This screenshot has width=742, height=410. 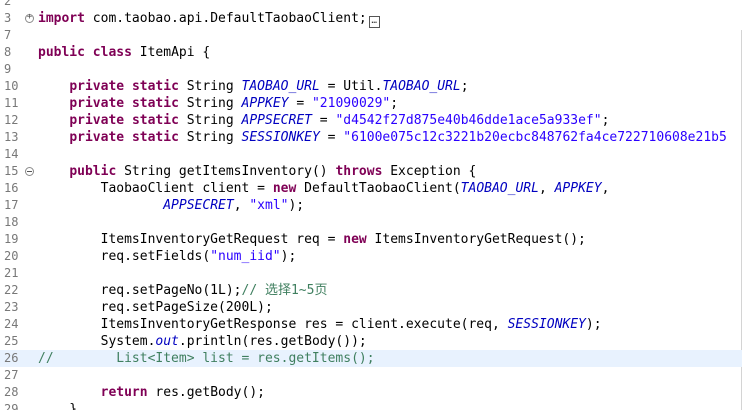 What do you see at coordinates (605, 188) in the screenshot?
I see `code-token: ,` at bounding box center [605, 188].